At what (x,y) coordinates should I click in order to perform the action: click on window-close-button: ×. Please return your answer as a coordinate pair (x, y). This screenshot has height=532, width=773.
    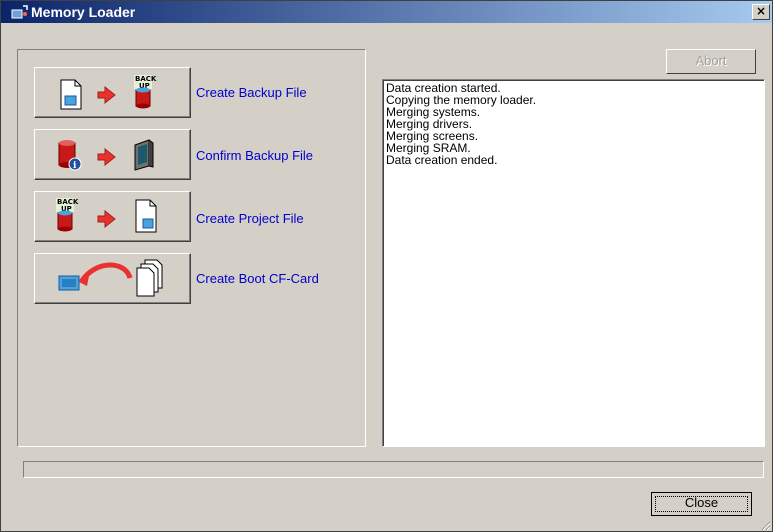
    Looking at the image, I should click on (761, 12).